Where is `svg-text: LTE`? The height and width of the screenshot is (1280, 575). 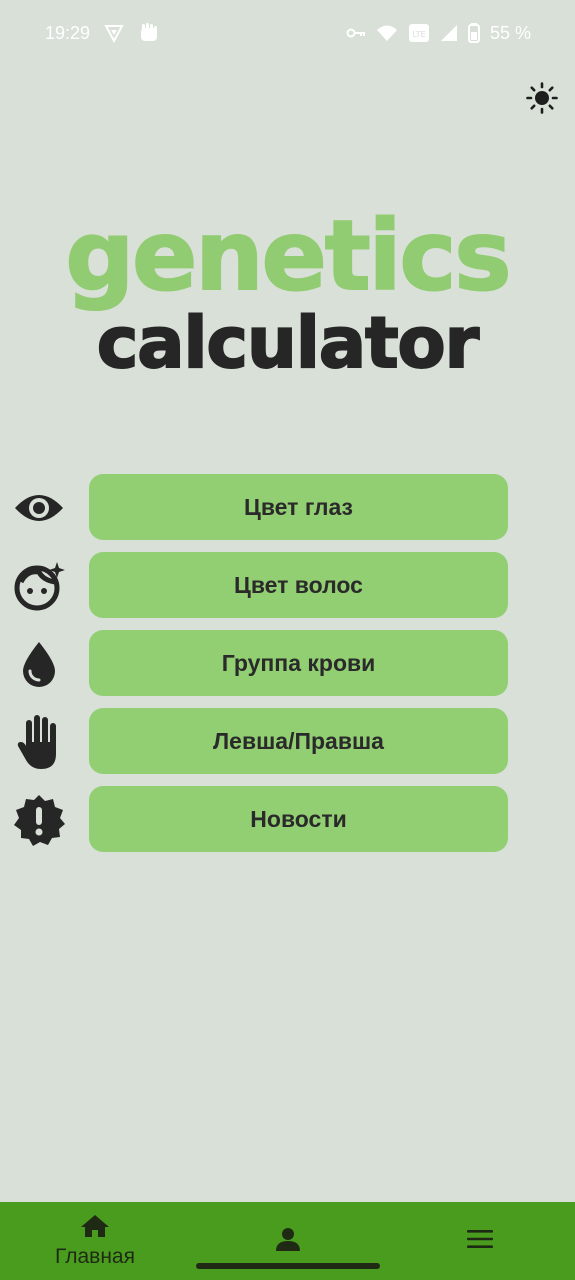 svg-text: LTE is located at coordinates (418, 34).